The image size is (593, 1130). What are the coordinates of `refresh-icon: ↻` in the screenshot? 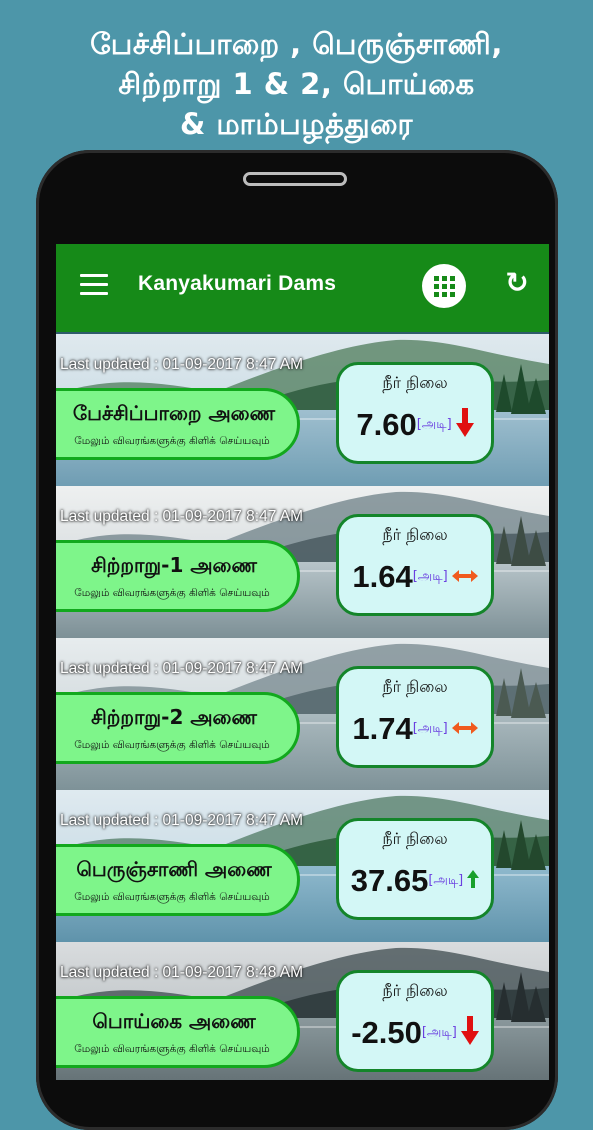 It's located at (517, 283).